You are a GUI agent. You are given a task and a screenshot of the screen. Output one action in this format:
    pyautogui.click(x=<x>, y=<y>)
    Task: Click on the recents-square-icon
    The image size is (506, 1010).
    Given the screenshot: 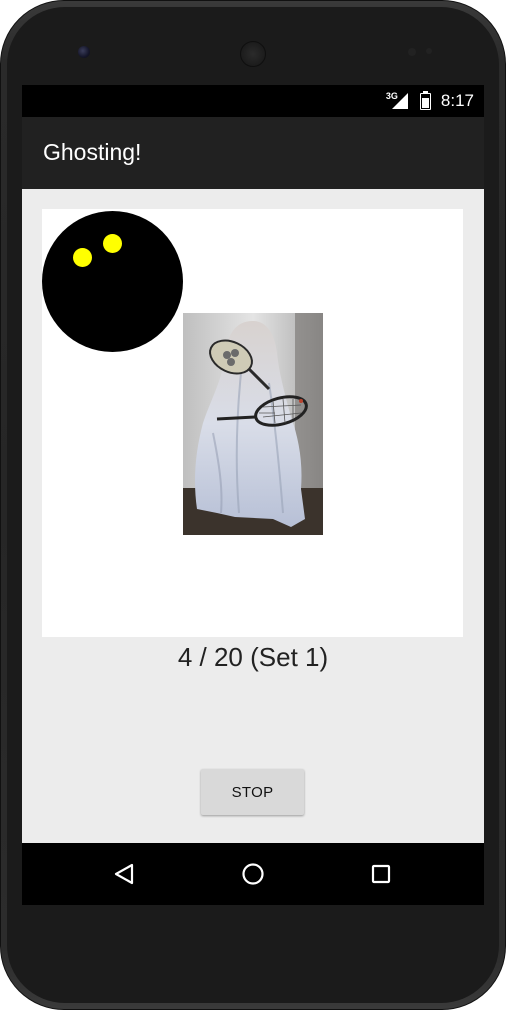 What is the action you would take?
    pyautogui.click(x=381, y=874)
    